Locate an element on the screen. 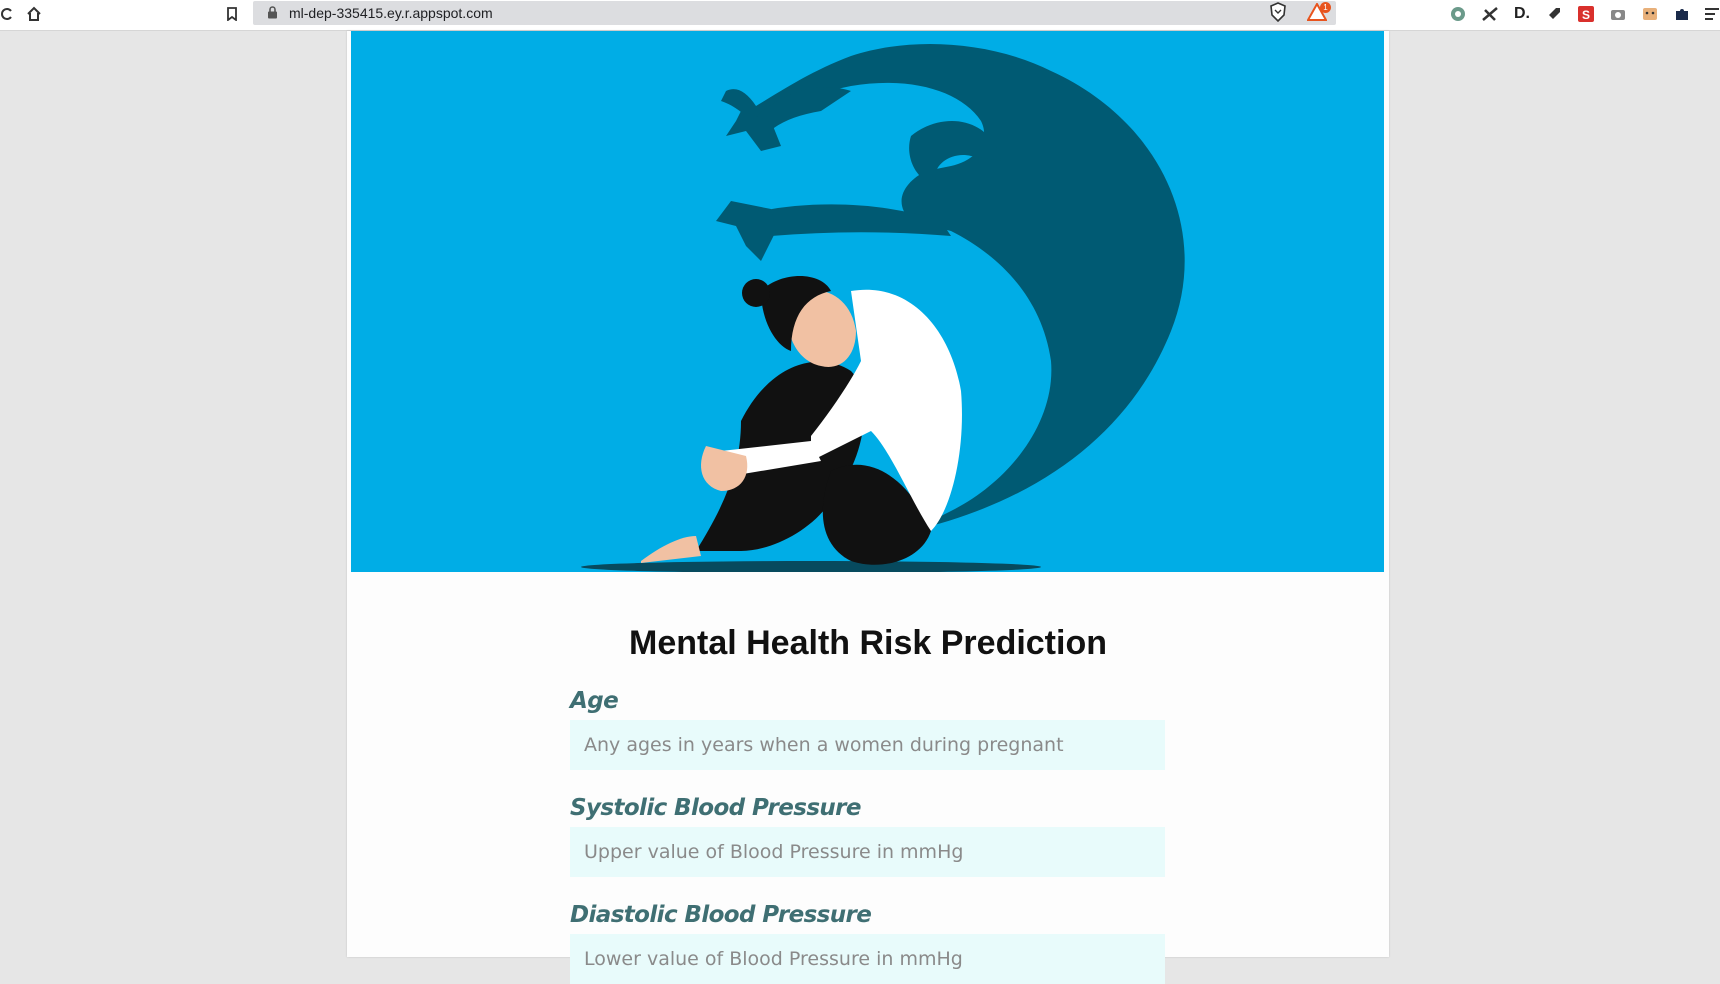 The height and width of the screenshot is (984, 1720). lock-icon is located at coordinates (272, 15).